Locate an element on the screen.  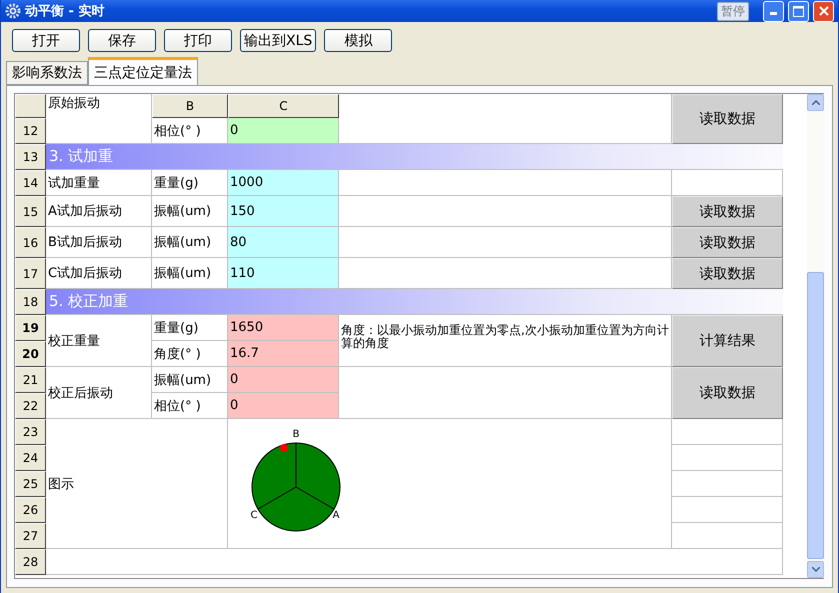
scrollbar is located at coordinates (815, 336).